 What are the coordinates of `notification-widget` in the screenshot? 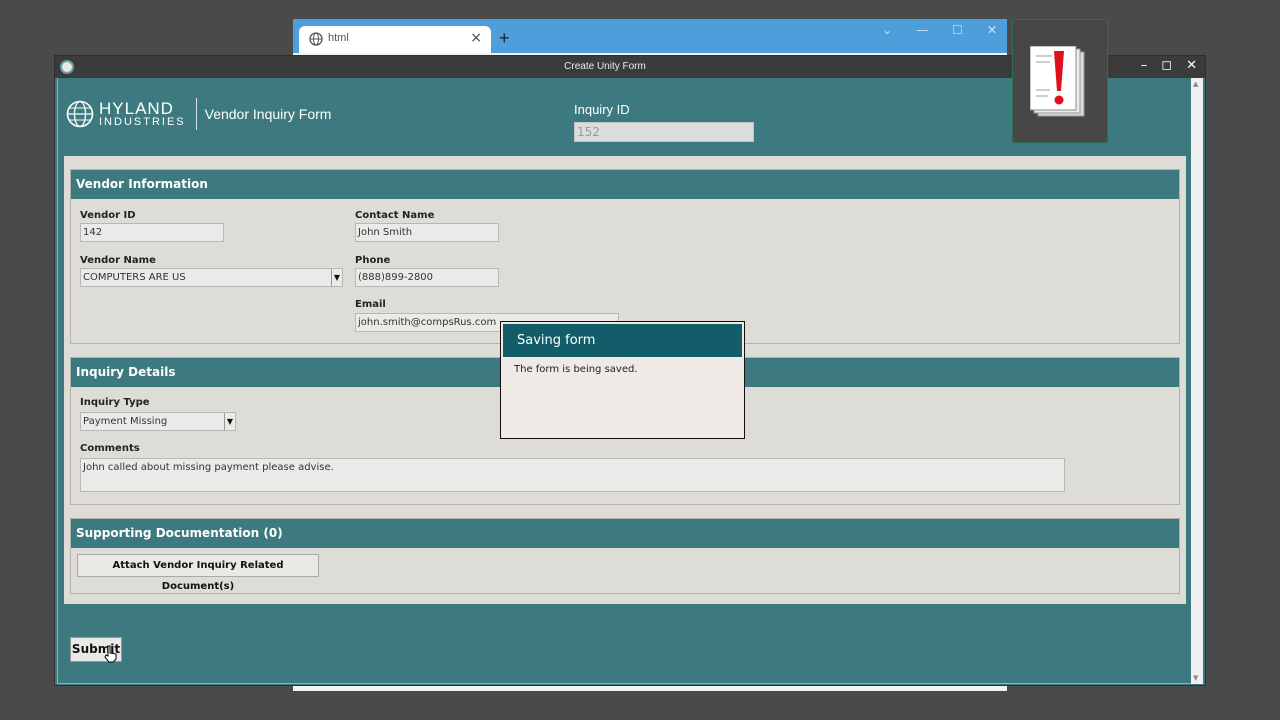 It's located at (1060, 81).